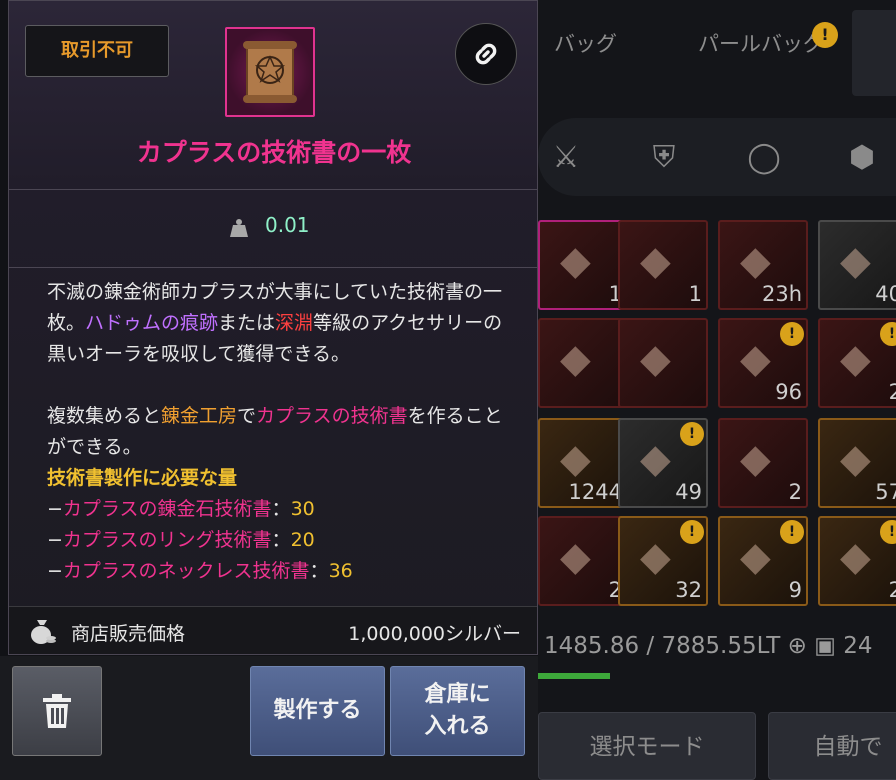 The width and height of the screenshot is (896, 780). I want to click on ring-icon: ◯, so click(764, 158).